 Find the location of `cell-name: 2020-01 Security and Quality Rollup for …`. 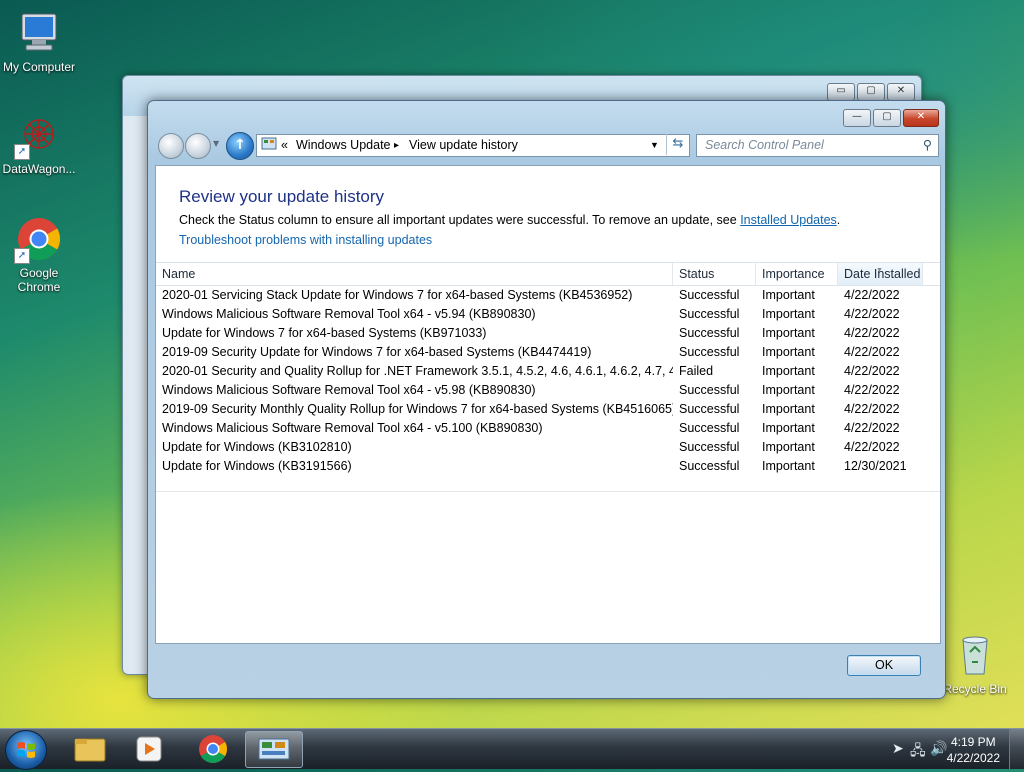

cell-name: 2020-01 Security and Quality Rollup for … is located at coordinates (417, 371).